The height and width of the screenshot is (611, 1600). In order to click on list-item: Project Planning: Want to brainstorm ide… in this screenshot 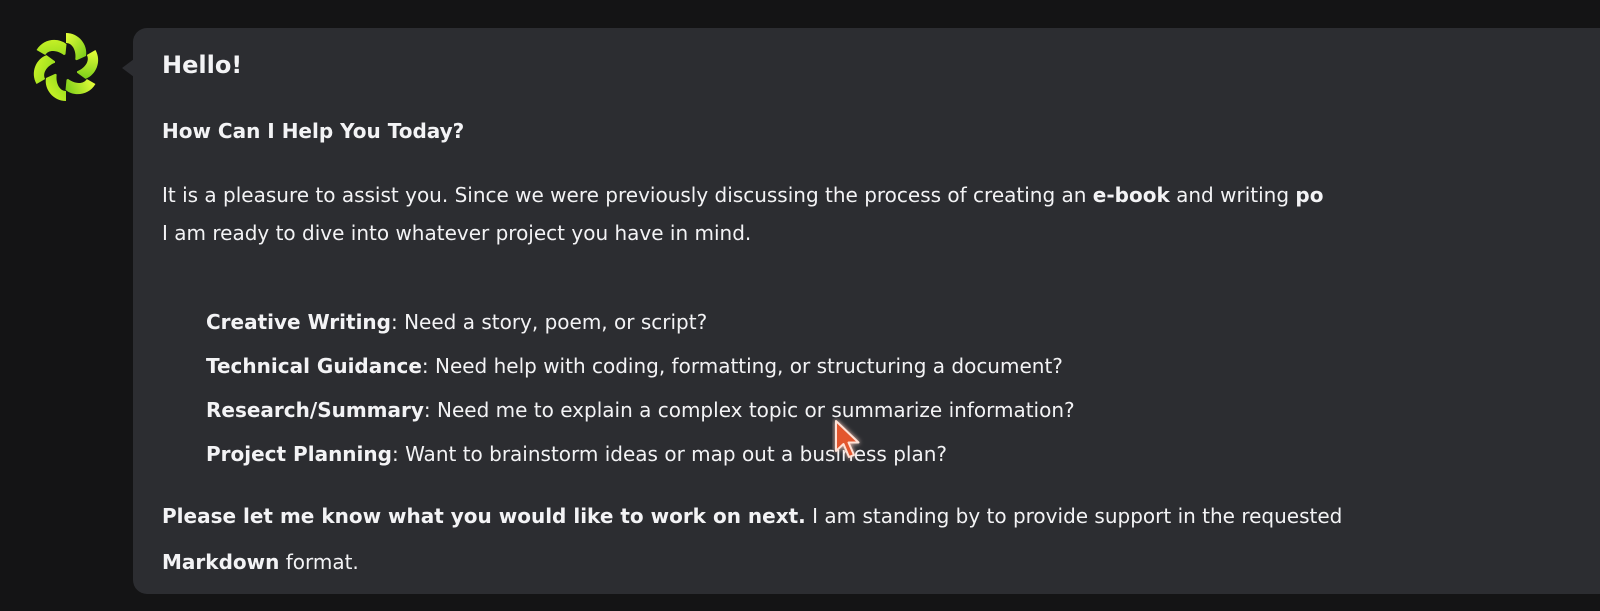, I will do `click(640, 458)`.